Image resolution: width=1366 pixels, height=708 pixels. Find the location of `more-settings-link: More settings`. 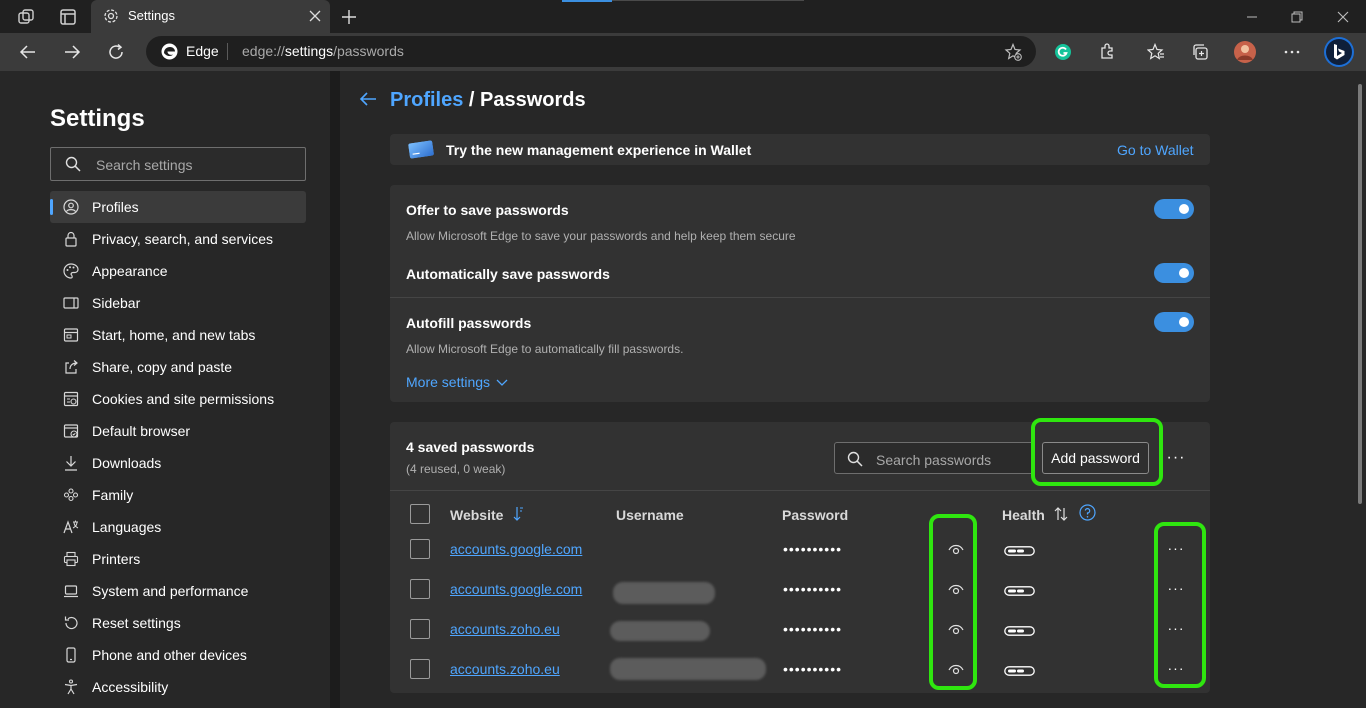

more-settings-link: More settings is located at coordinates (457, 382).